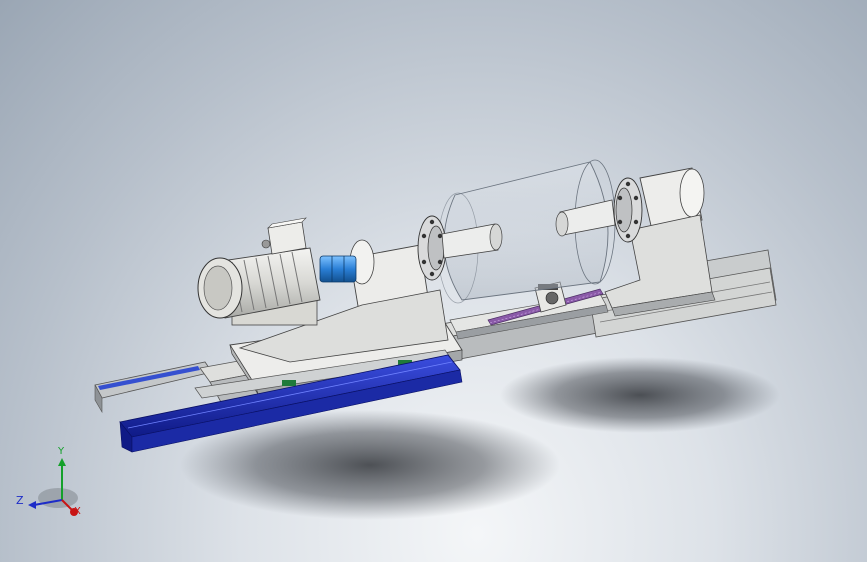  Describe the element at coordinates (20, 500) in the screenshot. I see `z-axis-label: Z` at that location.